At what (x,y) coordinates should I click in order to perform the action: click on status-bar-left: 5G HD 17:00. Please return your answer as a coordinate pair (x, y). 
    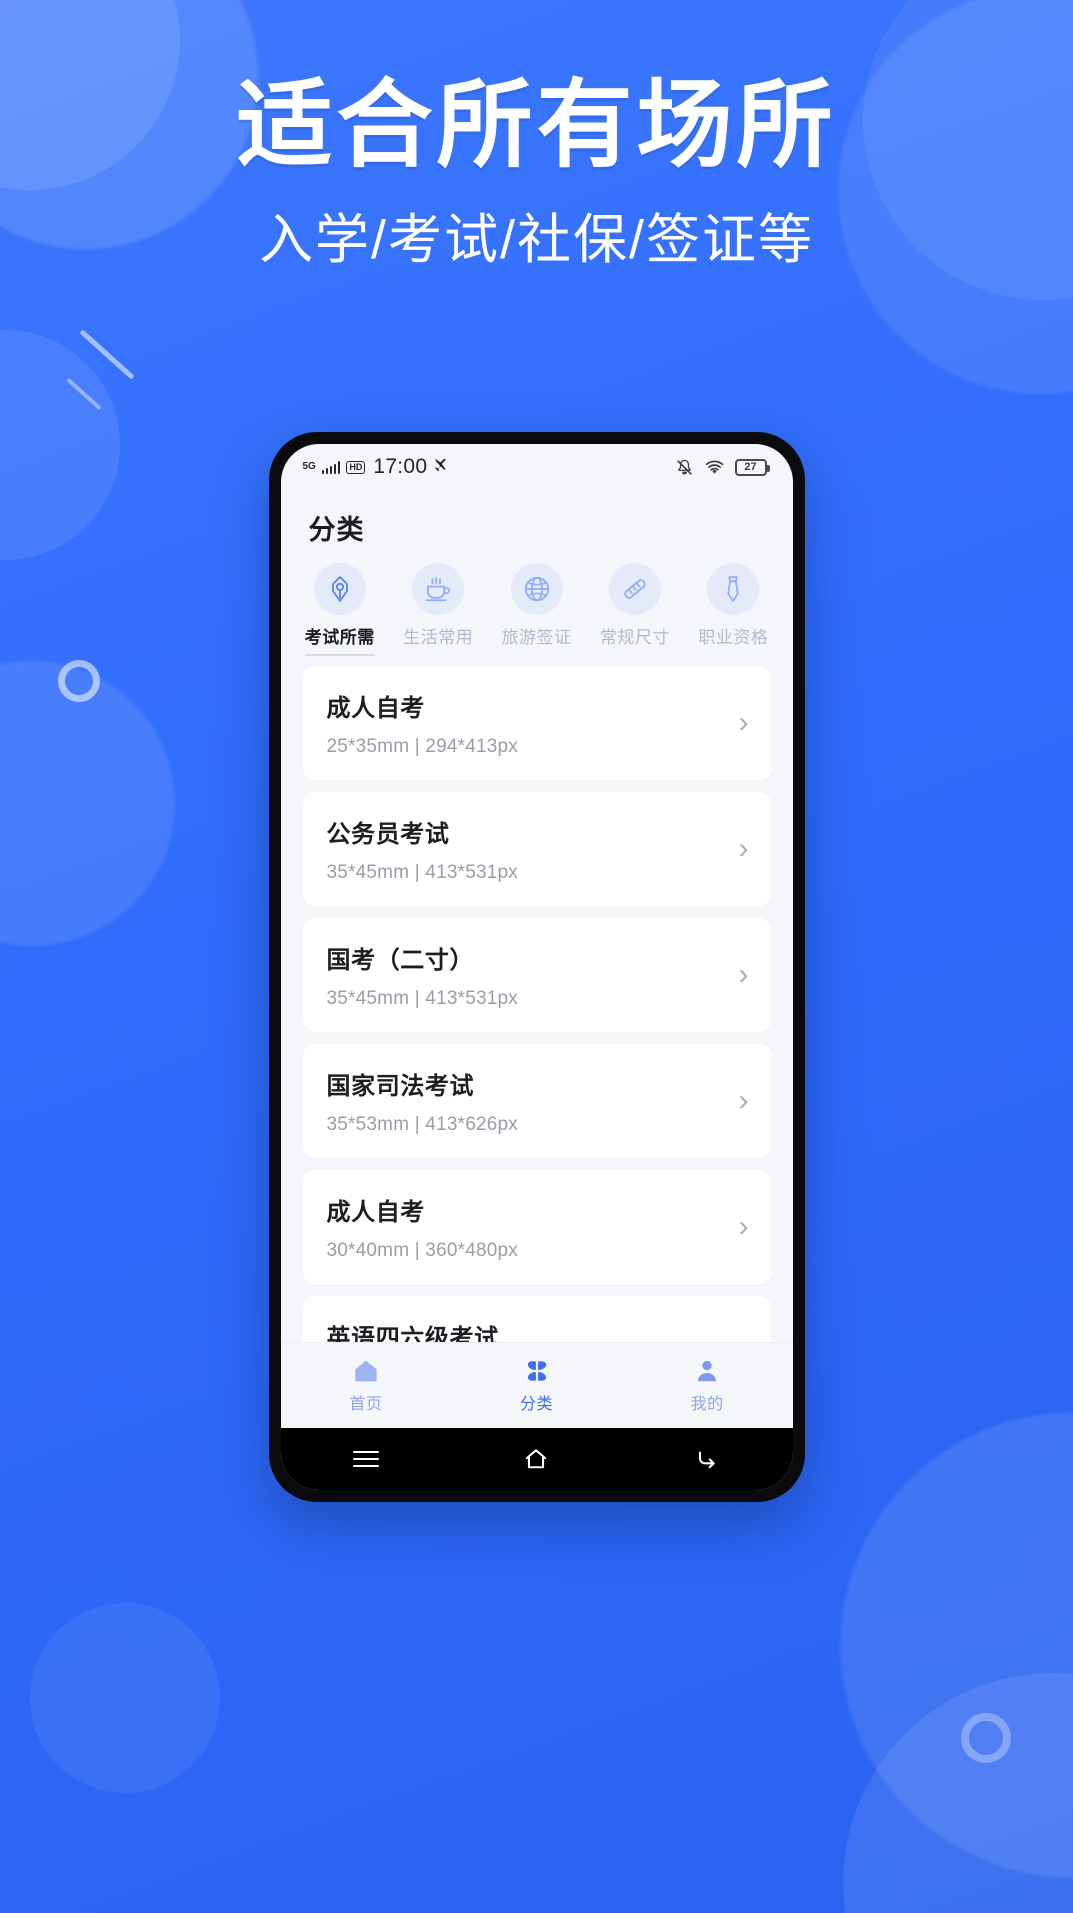
    Looking at the image, I should click on (377, 467).